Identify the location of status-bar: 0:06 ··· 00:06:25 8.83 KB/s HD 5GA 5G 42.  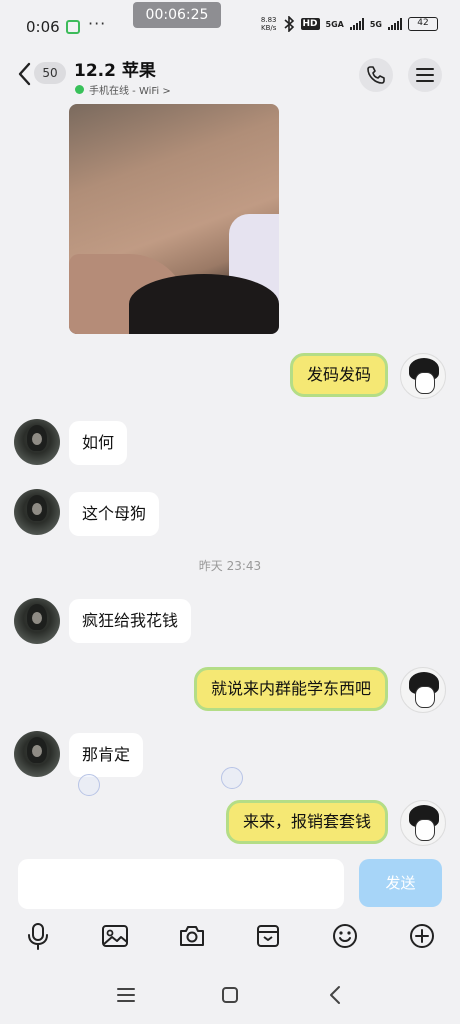
(230, 25).